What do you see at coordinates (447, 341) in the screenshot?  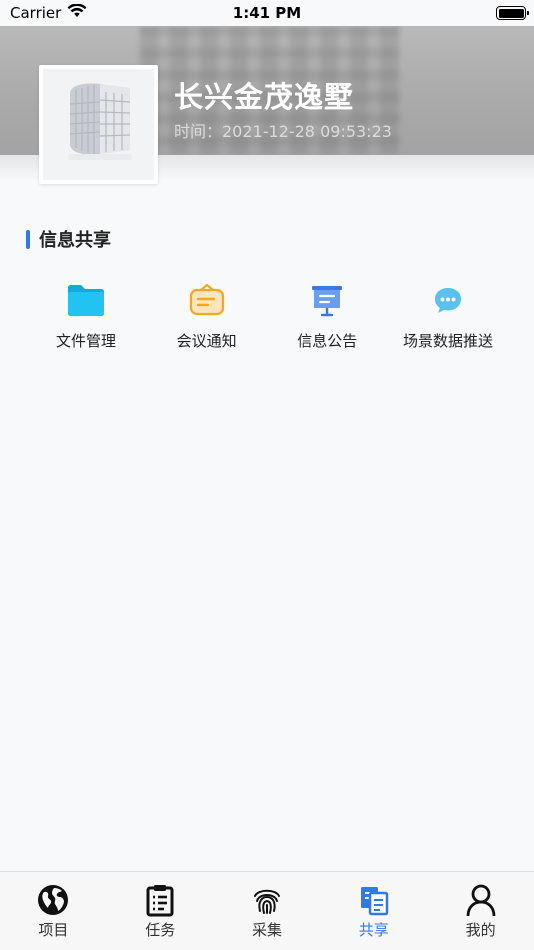 I see `feature-label: 场景数据推送` at bounding box center [447, 341].